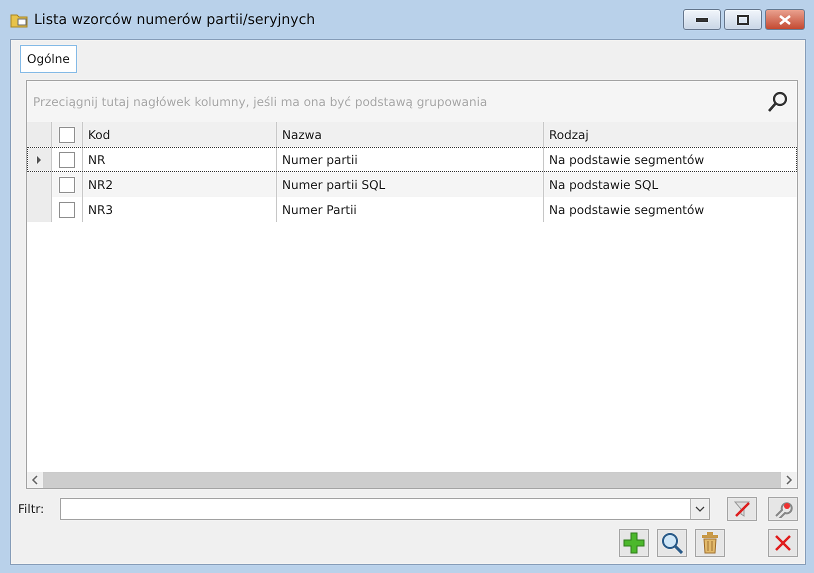  I want to click on wrench-icon, so click(783, 509).